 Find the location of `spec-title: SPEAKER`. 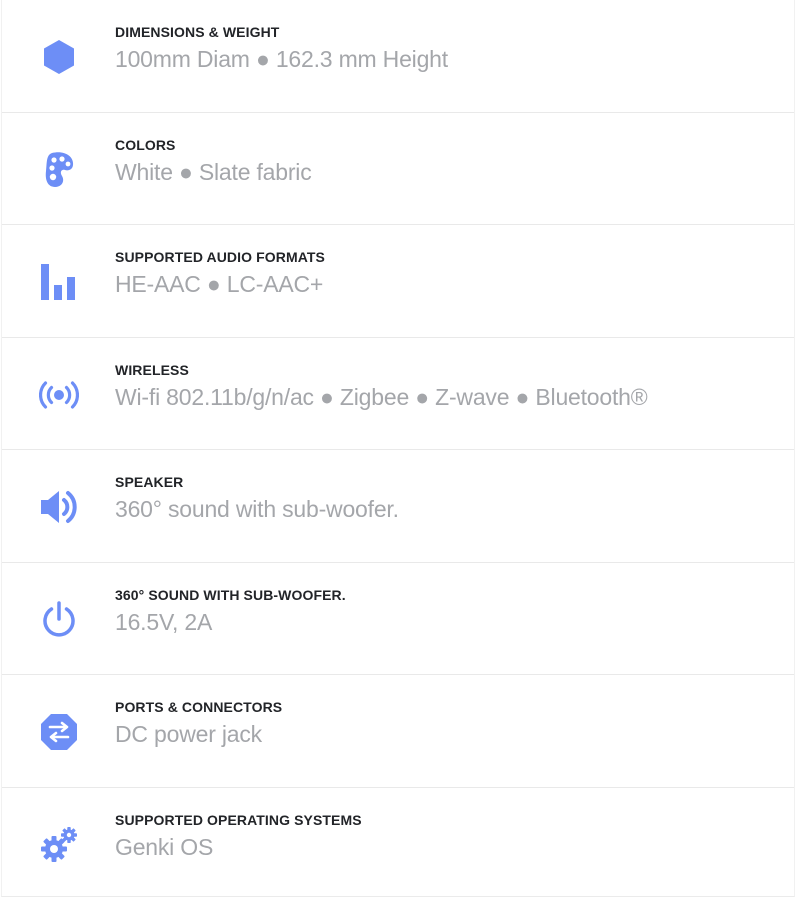

spec-title: SPEAKER is located at coordinates (149, 482).